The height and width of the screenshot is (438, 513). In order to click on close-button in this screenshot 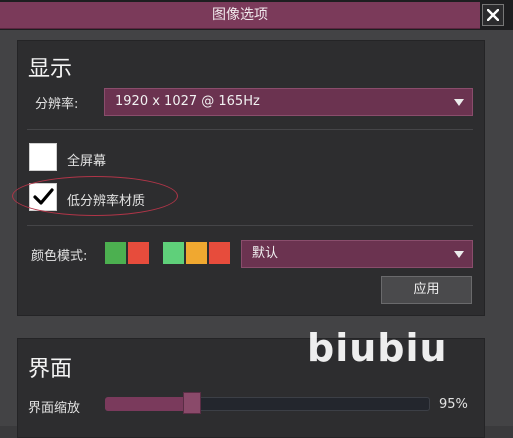, I will do `click(493, 15)`.